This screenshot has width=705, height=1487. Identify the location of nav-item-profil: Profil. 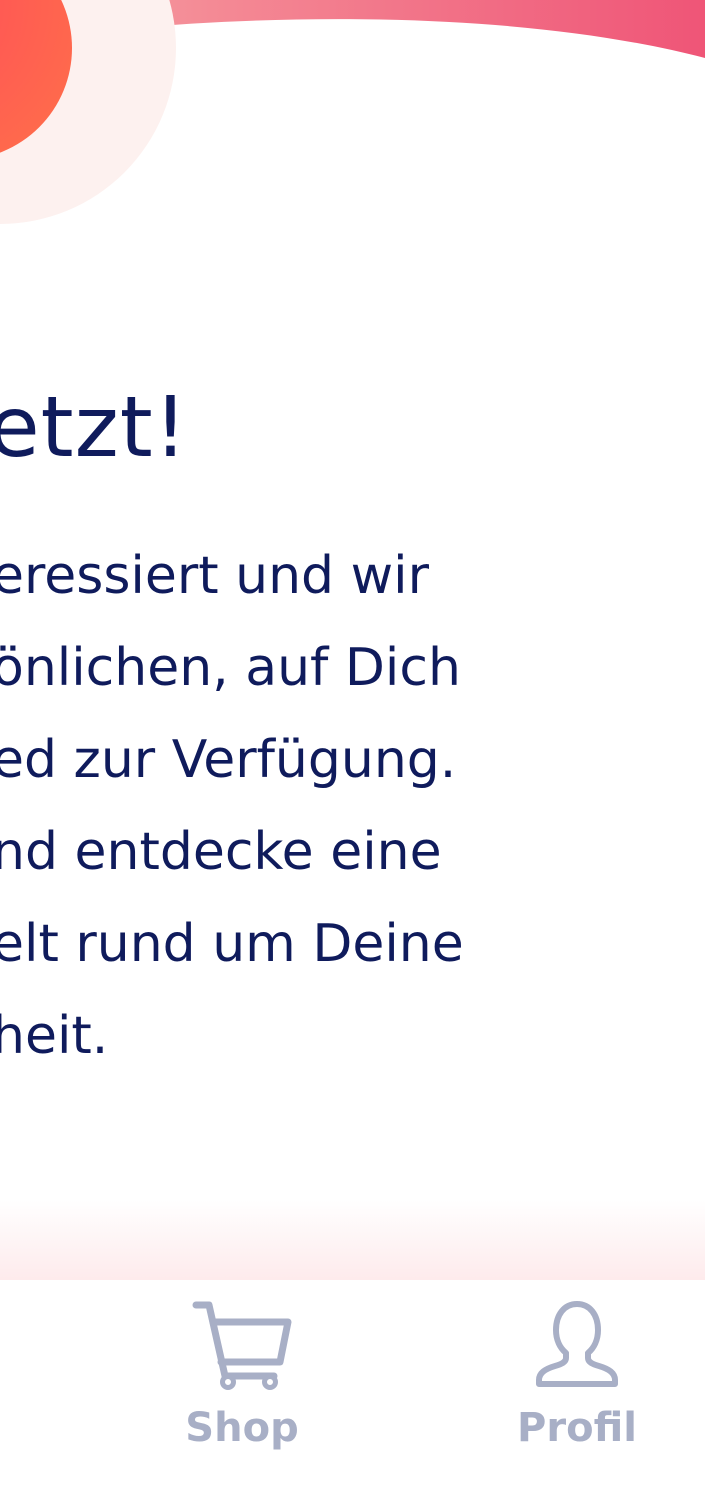
(577, 1383).